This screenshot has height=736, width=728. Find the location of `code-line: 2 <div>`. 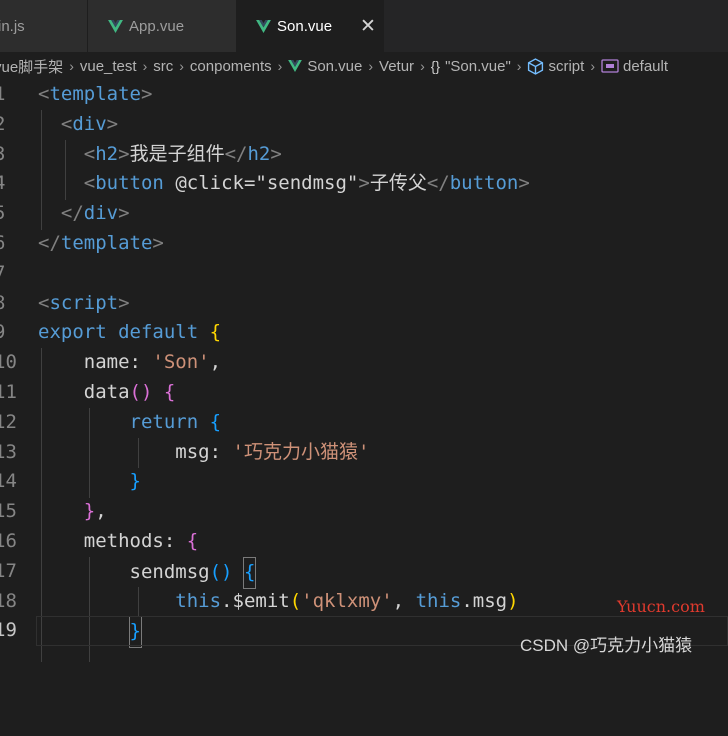

code-line: 2 <div> is located at coordinates (364, 125).